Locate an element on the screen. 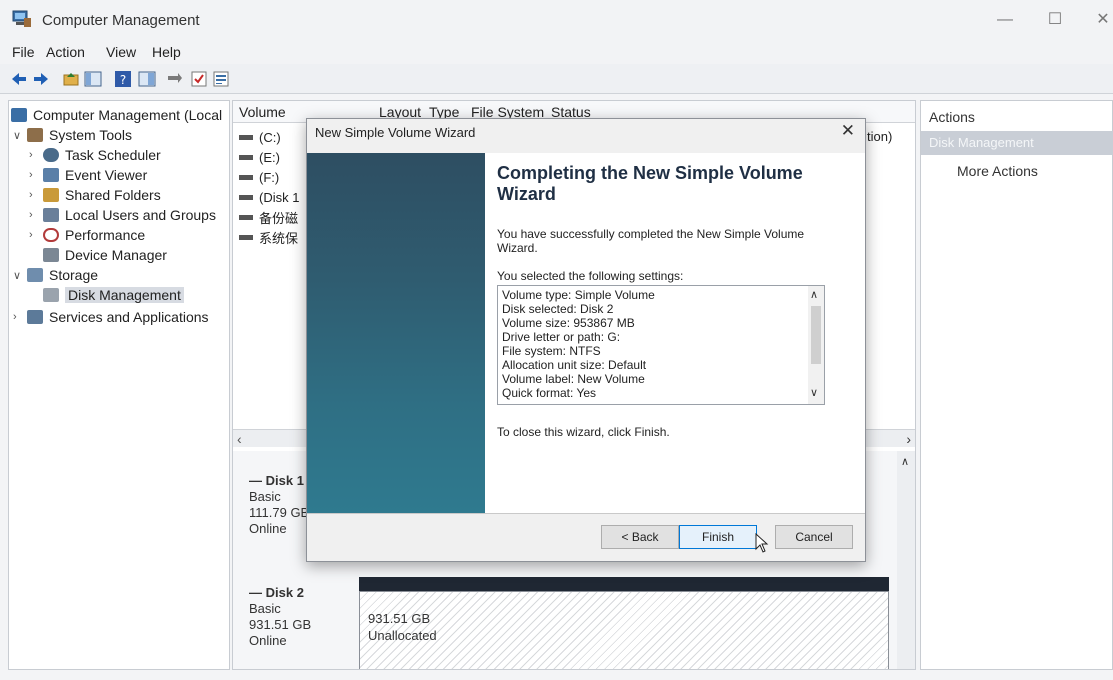 The width and height of the screenshot is (1113, 680). help-icon: ? is located at coordinates (123, 79).